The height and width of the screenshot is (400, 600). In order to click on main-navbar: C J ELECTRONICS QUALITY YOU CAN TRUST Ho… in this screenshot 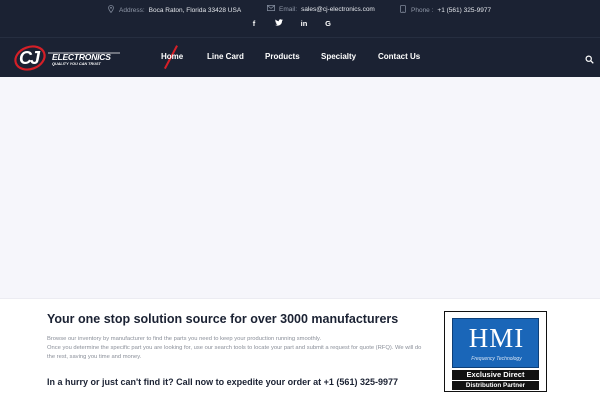, I will do `click(300, 57)`.